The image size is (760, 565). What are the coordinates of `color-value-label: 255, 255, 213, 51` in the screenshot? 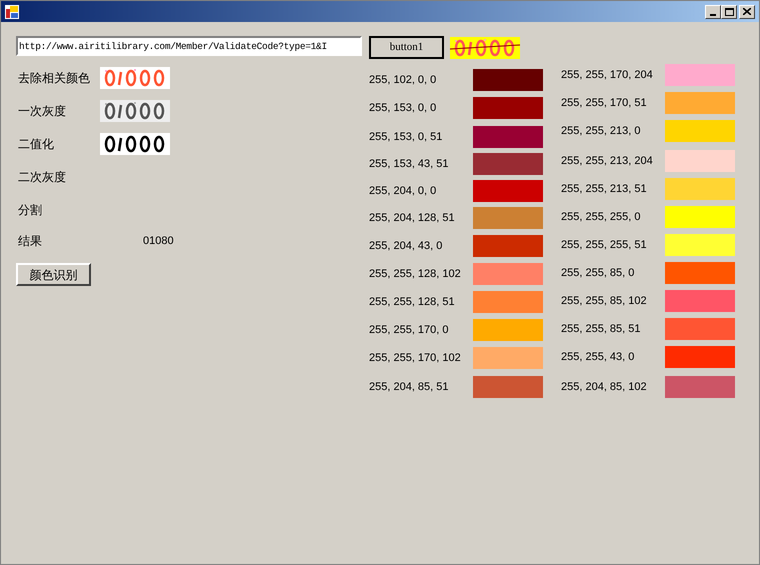 It's located at (604, 189).